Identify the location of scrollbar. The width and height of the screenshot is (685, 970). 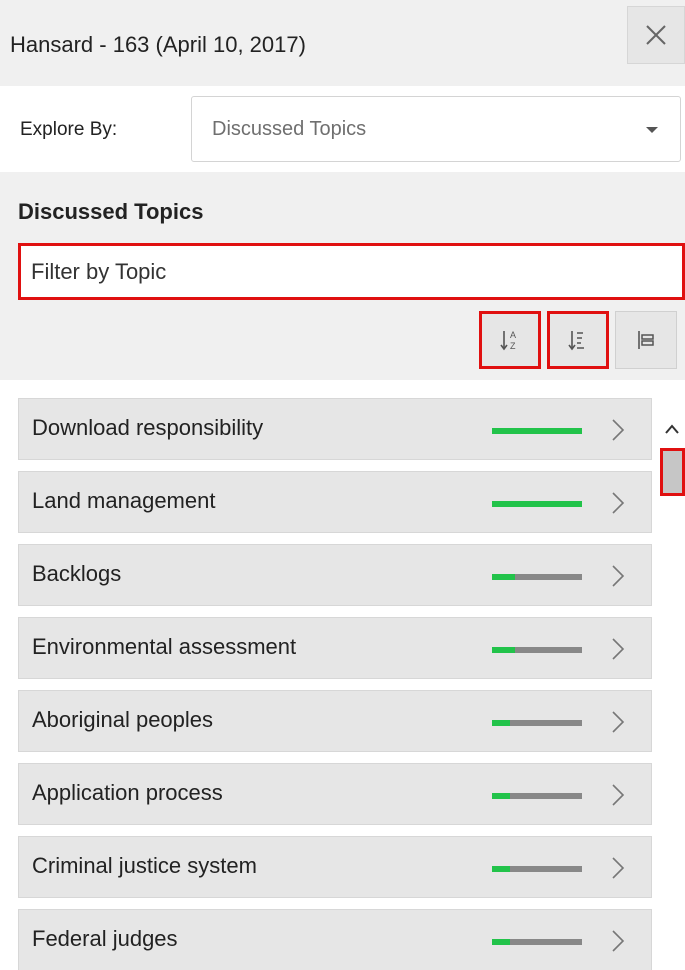
(671, 675).